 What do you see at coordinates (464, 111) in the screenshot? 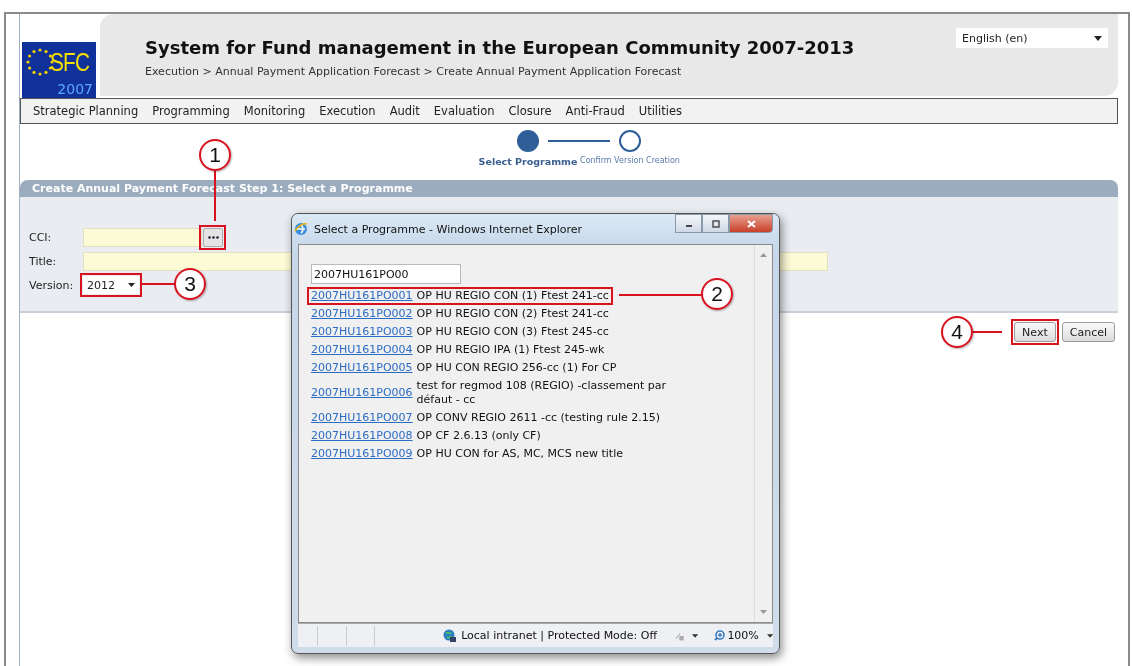
I see `menu-item: Evaluation` at bounding box center [464, 111].